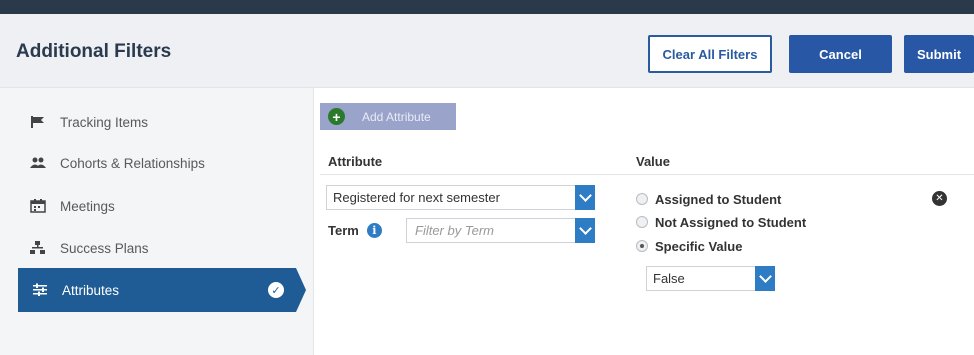 The height and width of the screenshot is (355, 974). I want to click on term-filter-select: Filter by Term, so click(500, 230).